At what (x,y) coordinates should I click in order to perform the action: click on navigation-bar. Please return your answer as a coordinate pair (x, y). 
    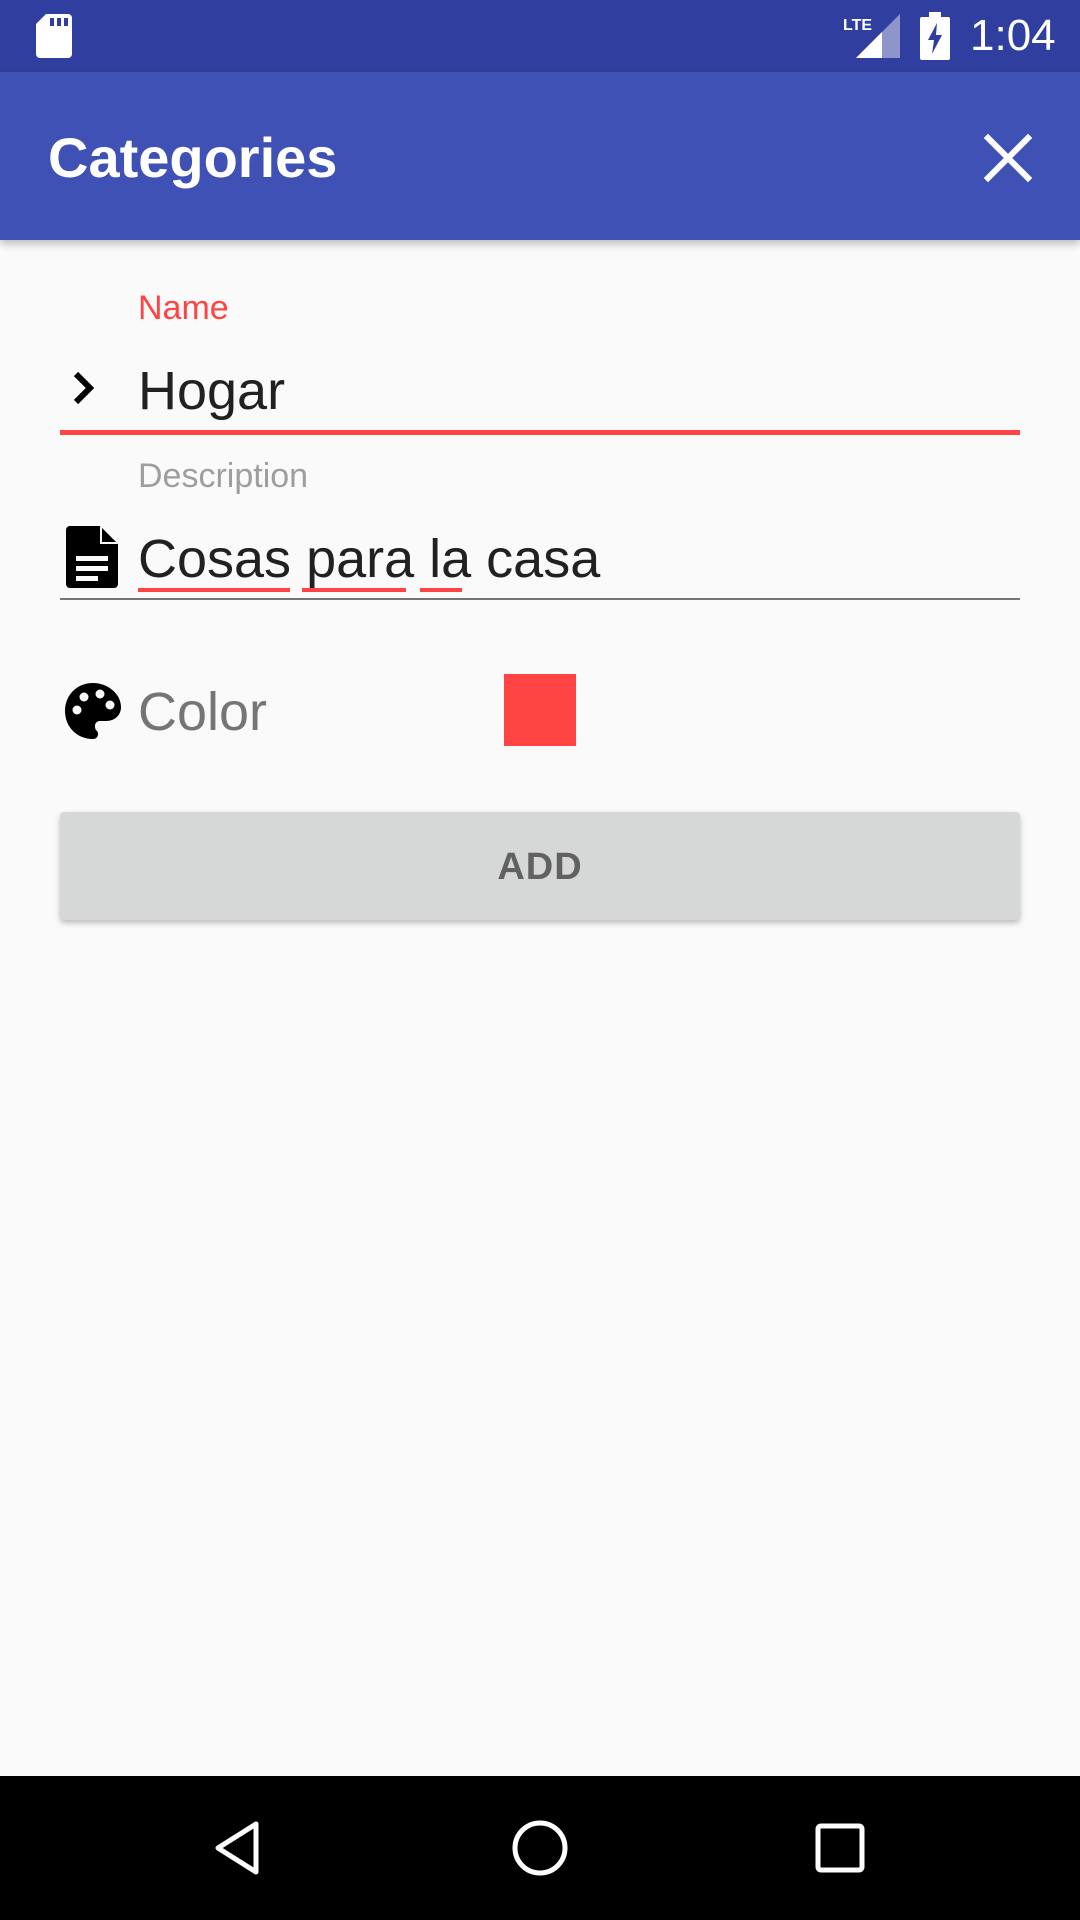
    Looking at the image, I should click on (540, 1848).